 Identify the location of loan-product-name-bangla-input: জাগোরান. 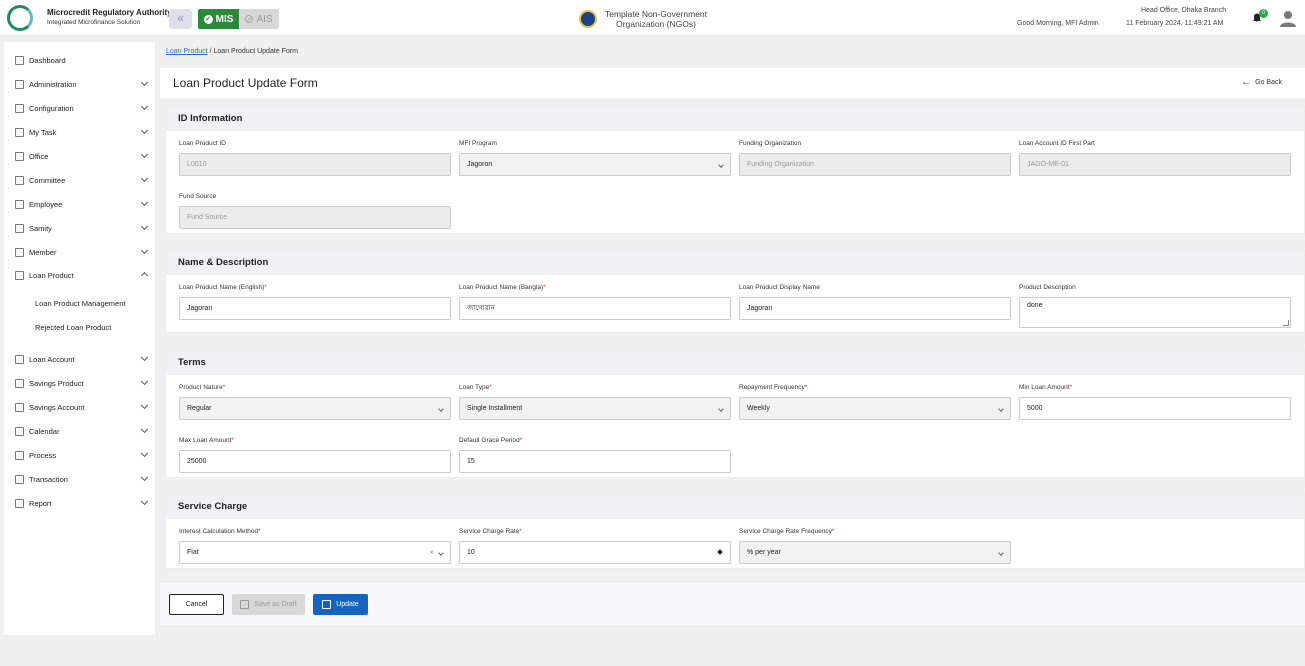
(595, 308).